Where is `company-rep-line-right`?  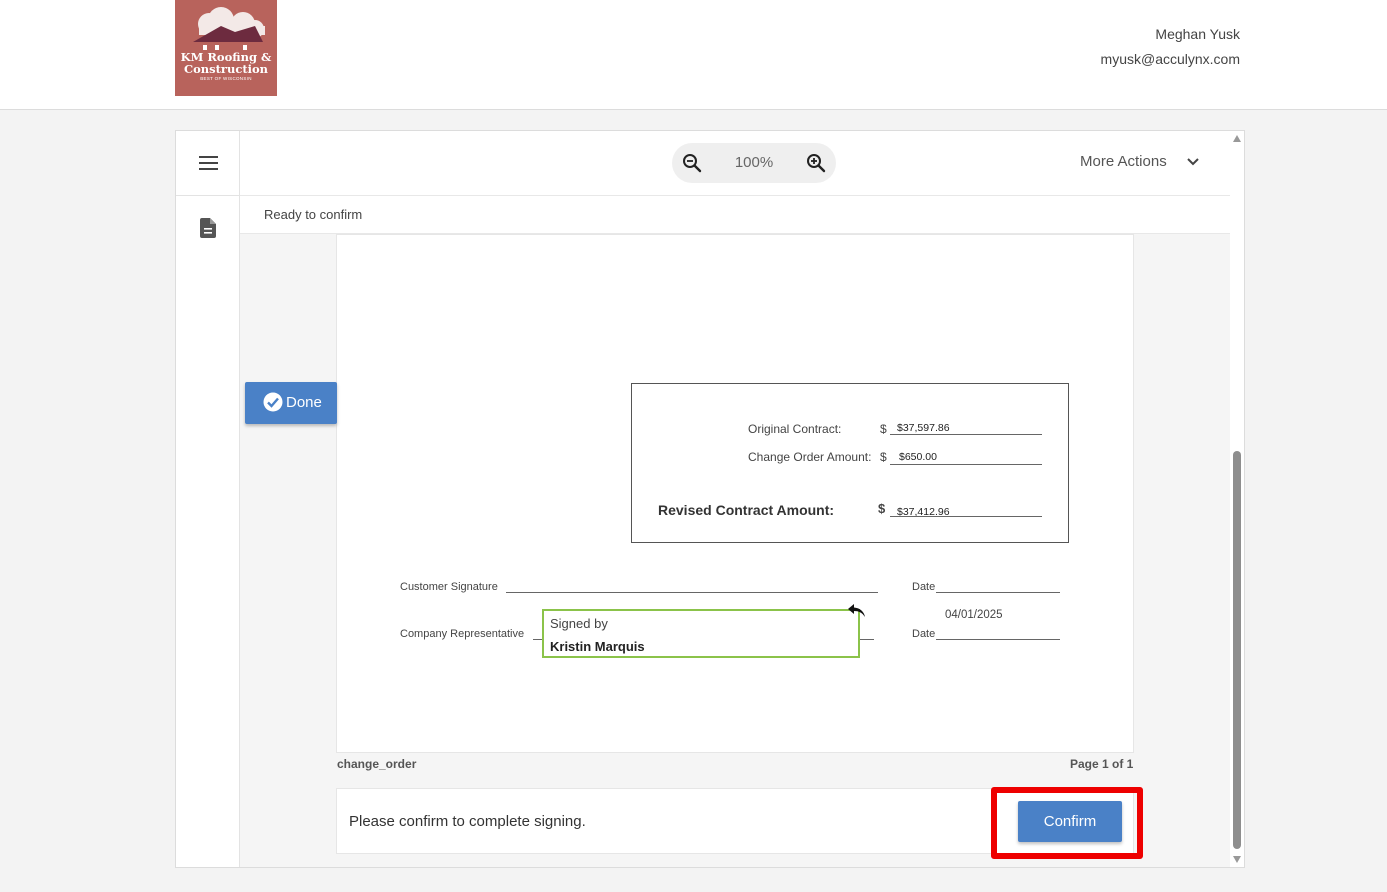
company-rep-line-right is located at coordinates (867, 639).